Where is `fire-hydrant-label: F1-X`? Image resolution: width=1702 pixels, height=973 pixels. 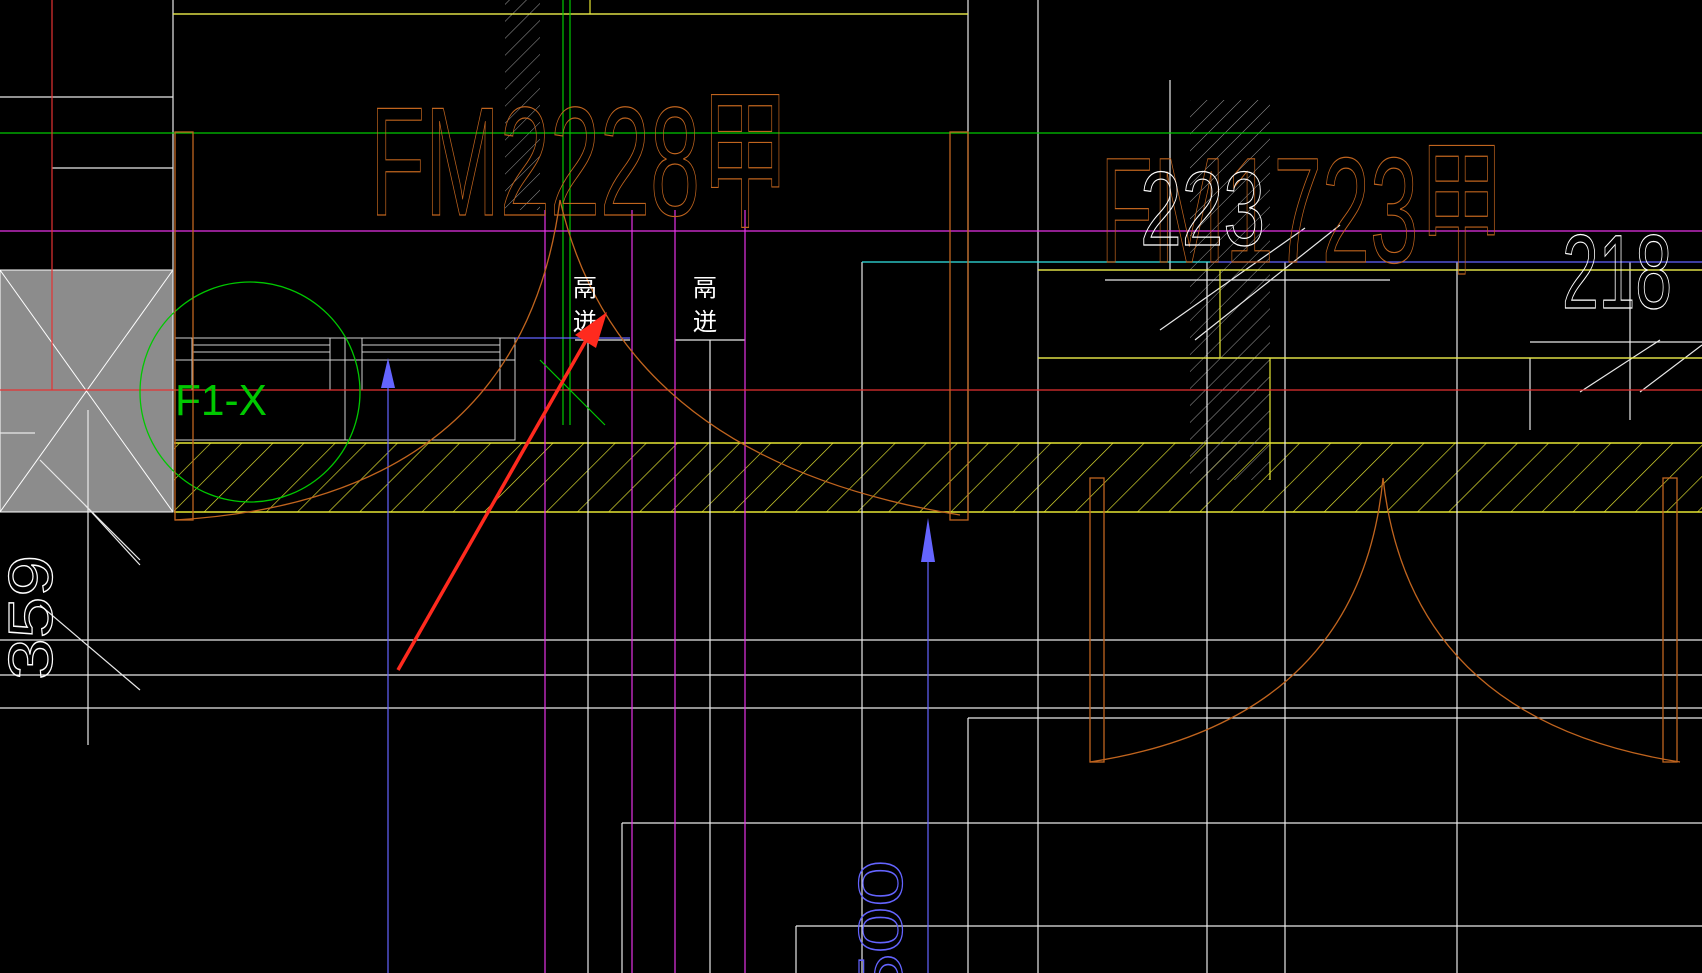 fire-hydrant-label: F1-X is located at coordinates (221, 400).